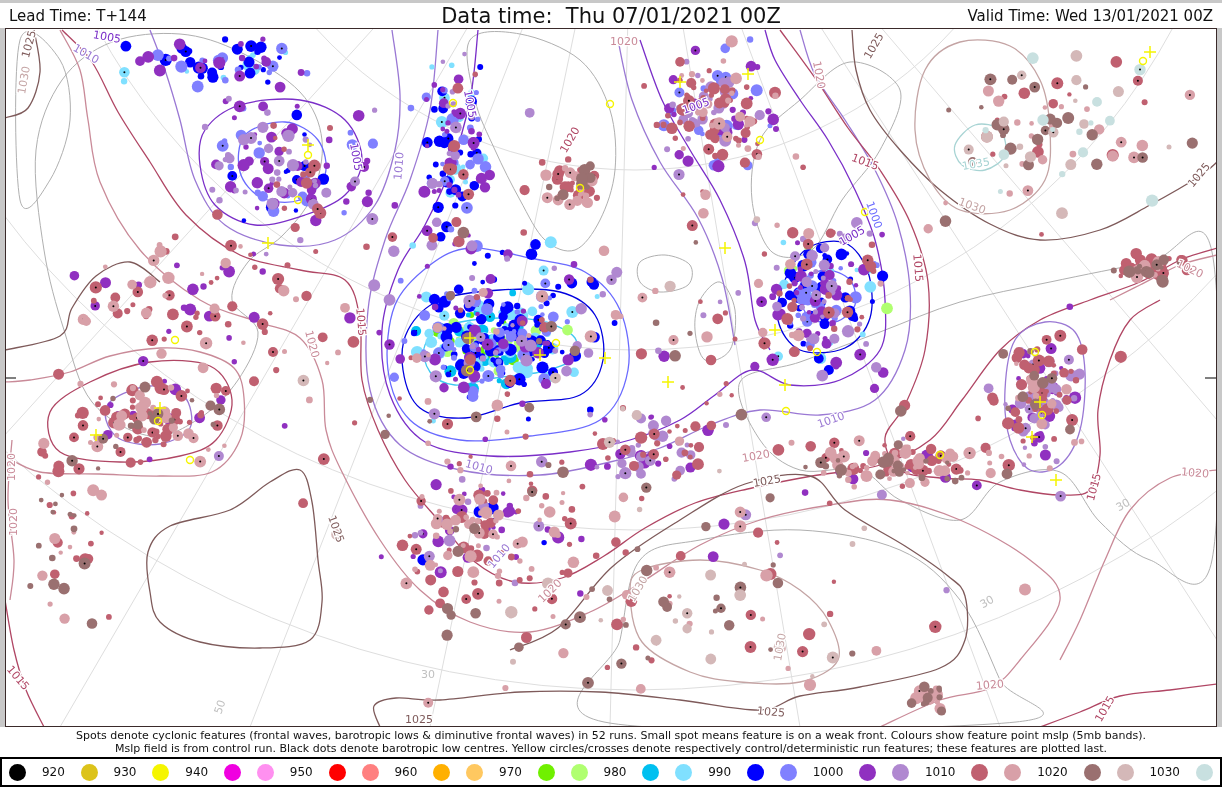 The width and height of the screenshot is (1222, 787). I want to click on legend-label: 940, so click(197, 772).